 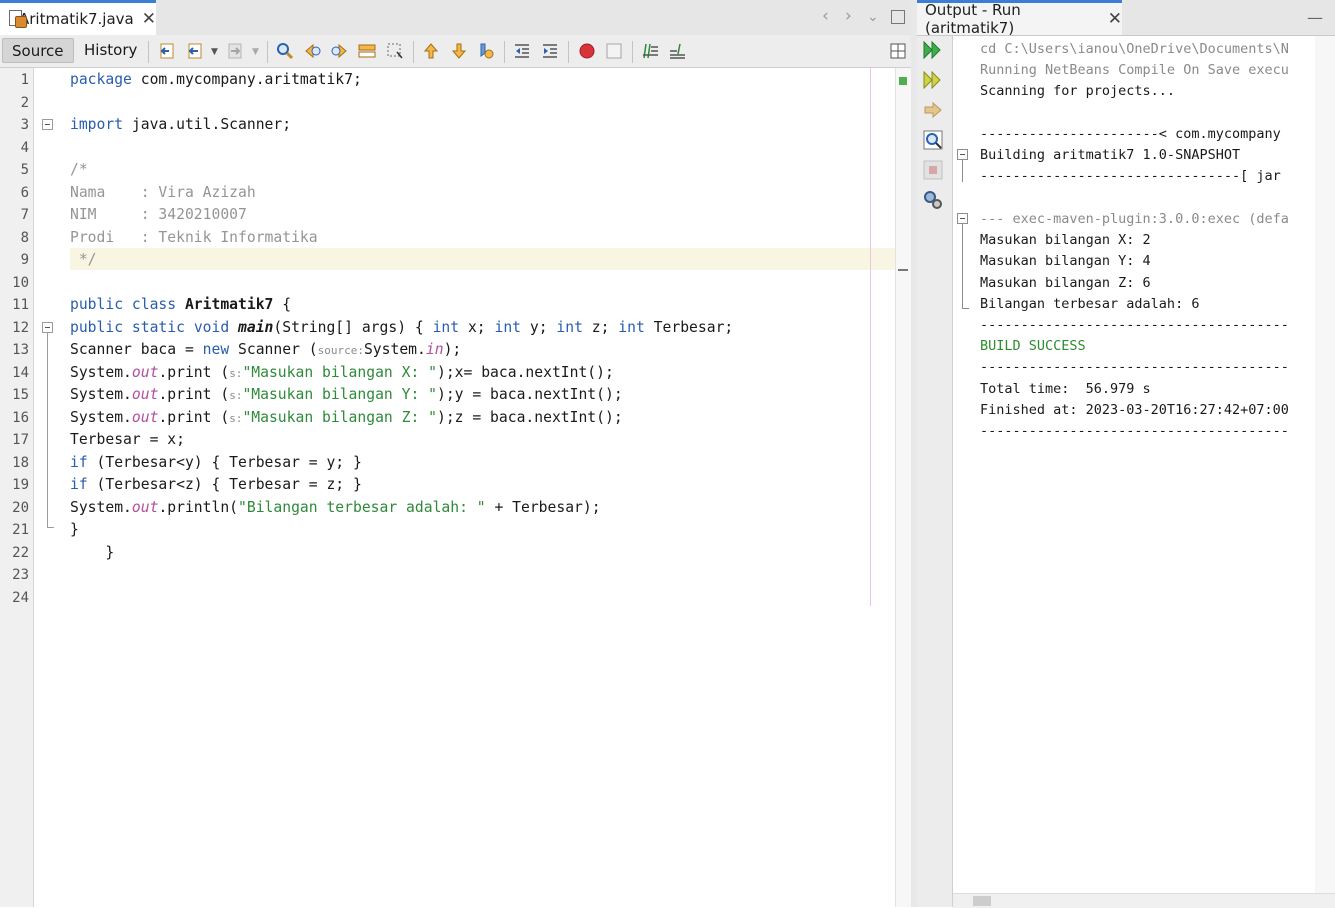 I want to click on back-dropdown-icon: ▼, so click(x=214, y=52).